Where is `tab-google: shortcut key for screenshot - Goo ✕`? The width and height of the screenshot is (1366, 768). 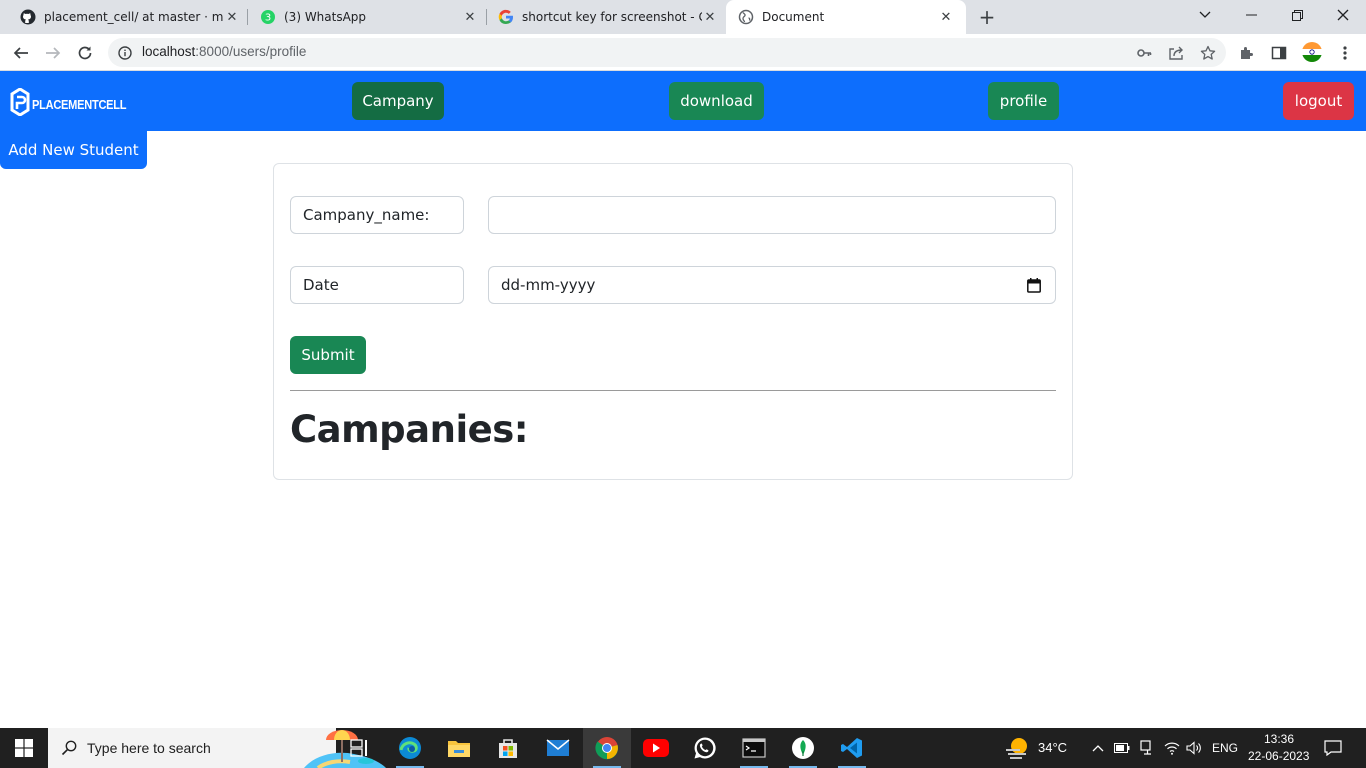
tab-google: shortcut key for screenshot - Goo ✕ is located at coordinates (602, 17).